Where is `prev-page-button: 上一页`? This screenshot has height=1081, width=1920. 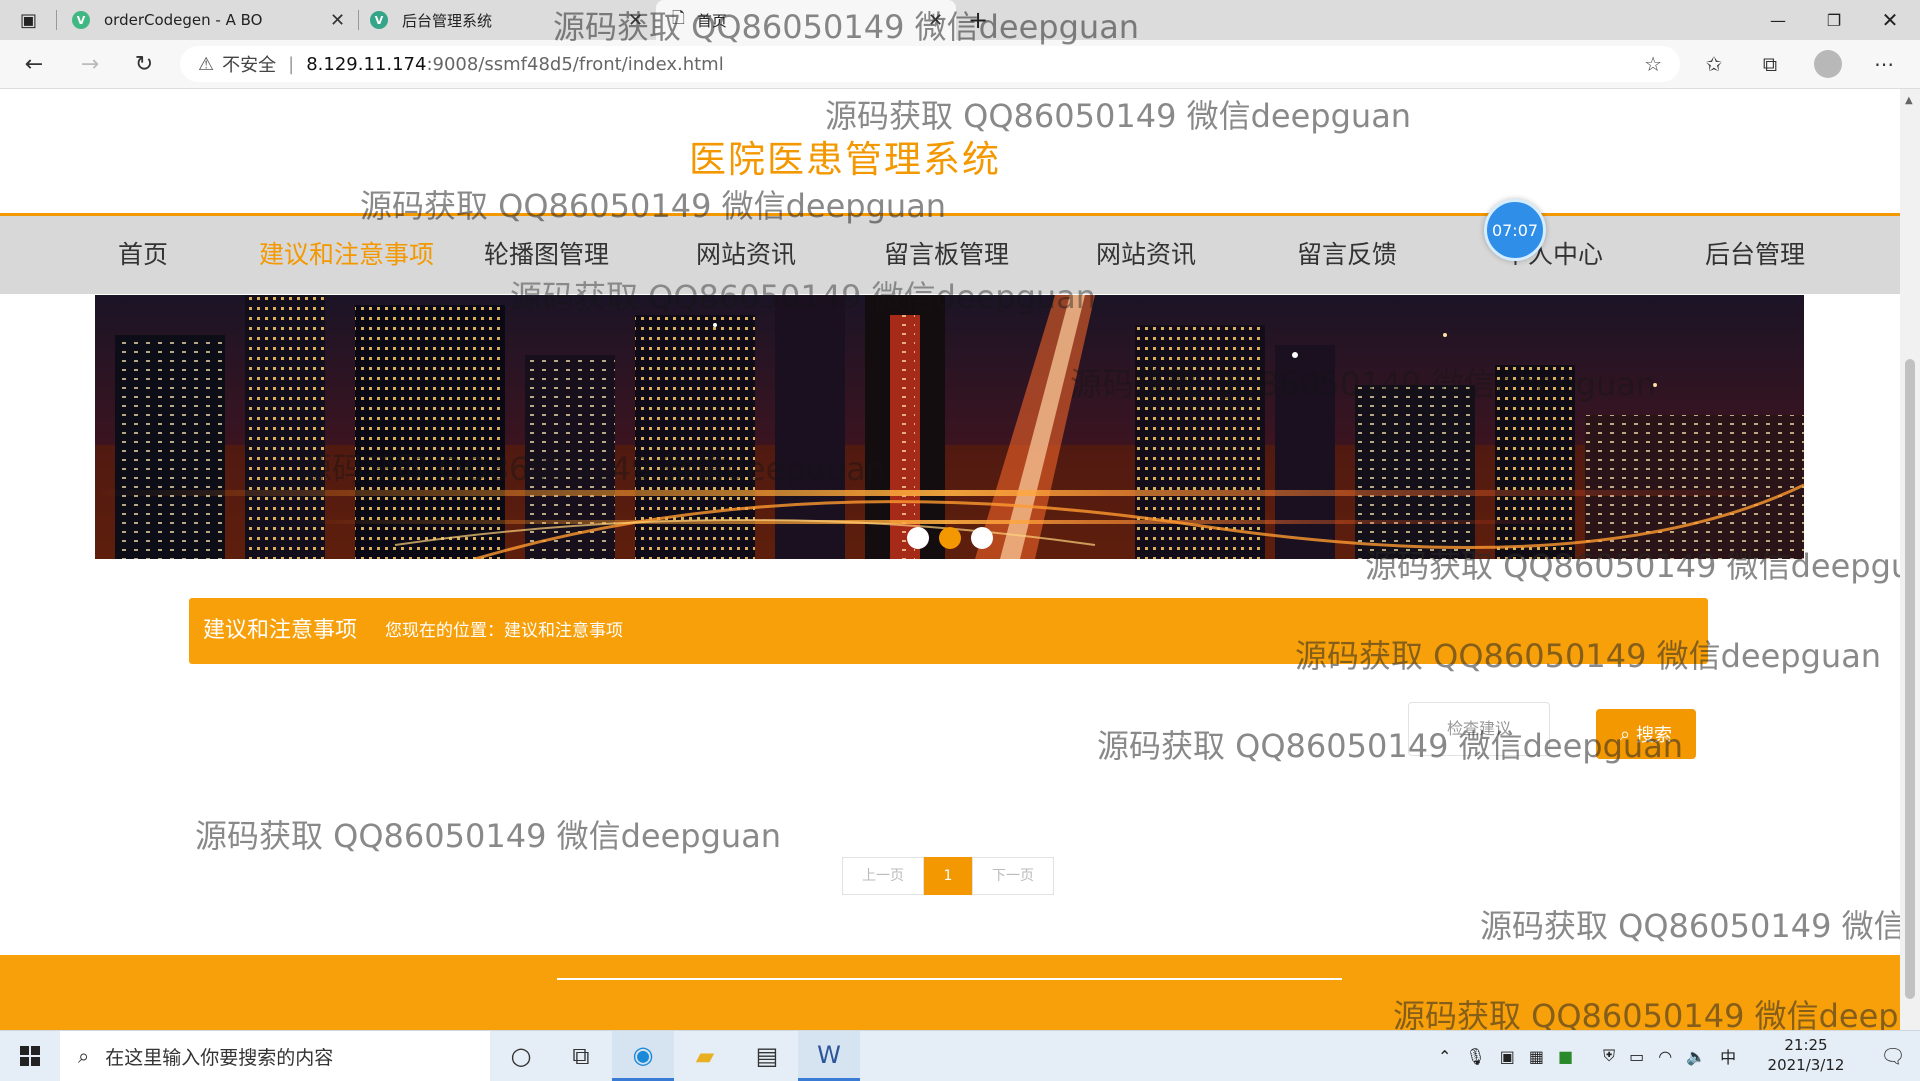
prev-page-button: 上一页 is located at coordinates (883, 876).